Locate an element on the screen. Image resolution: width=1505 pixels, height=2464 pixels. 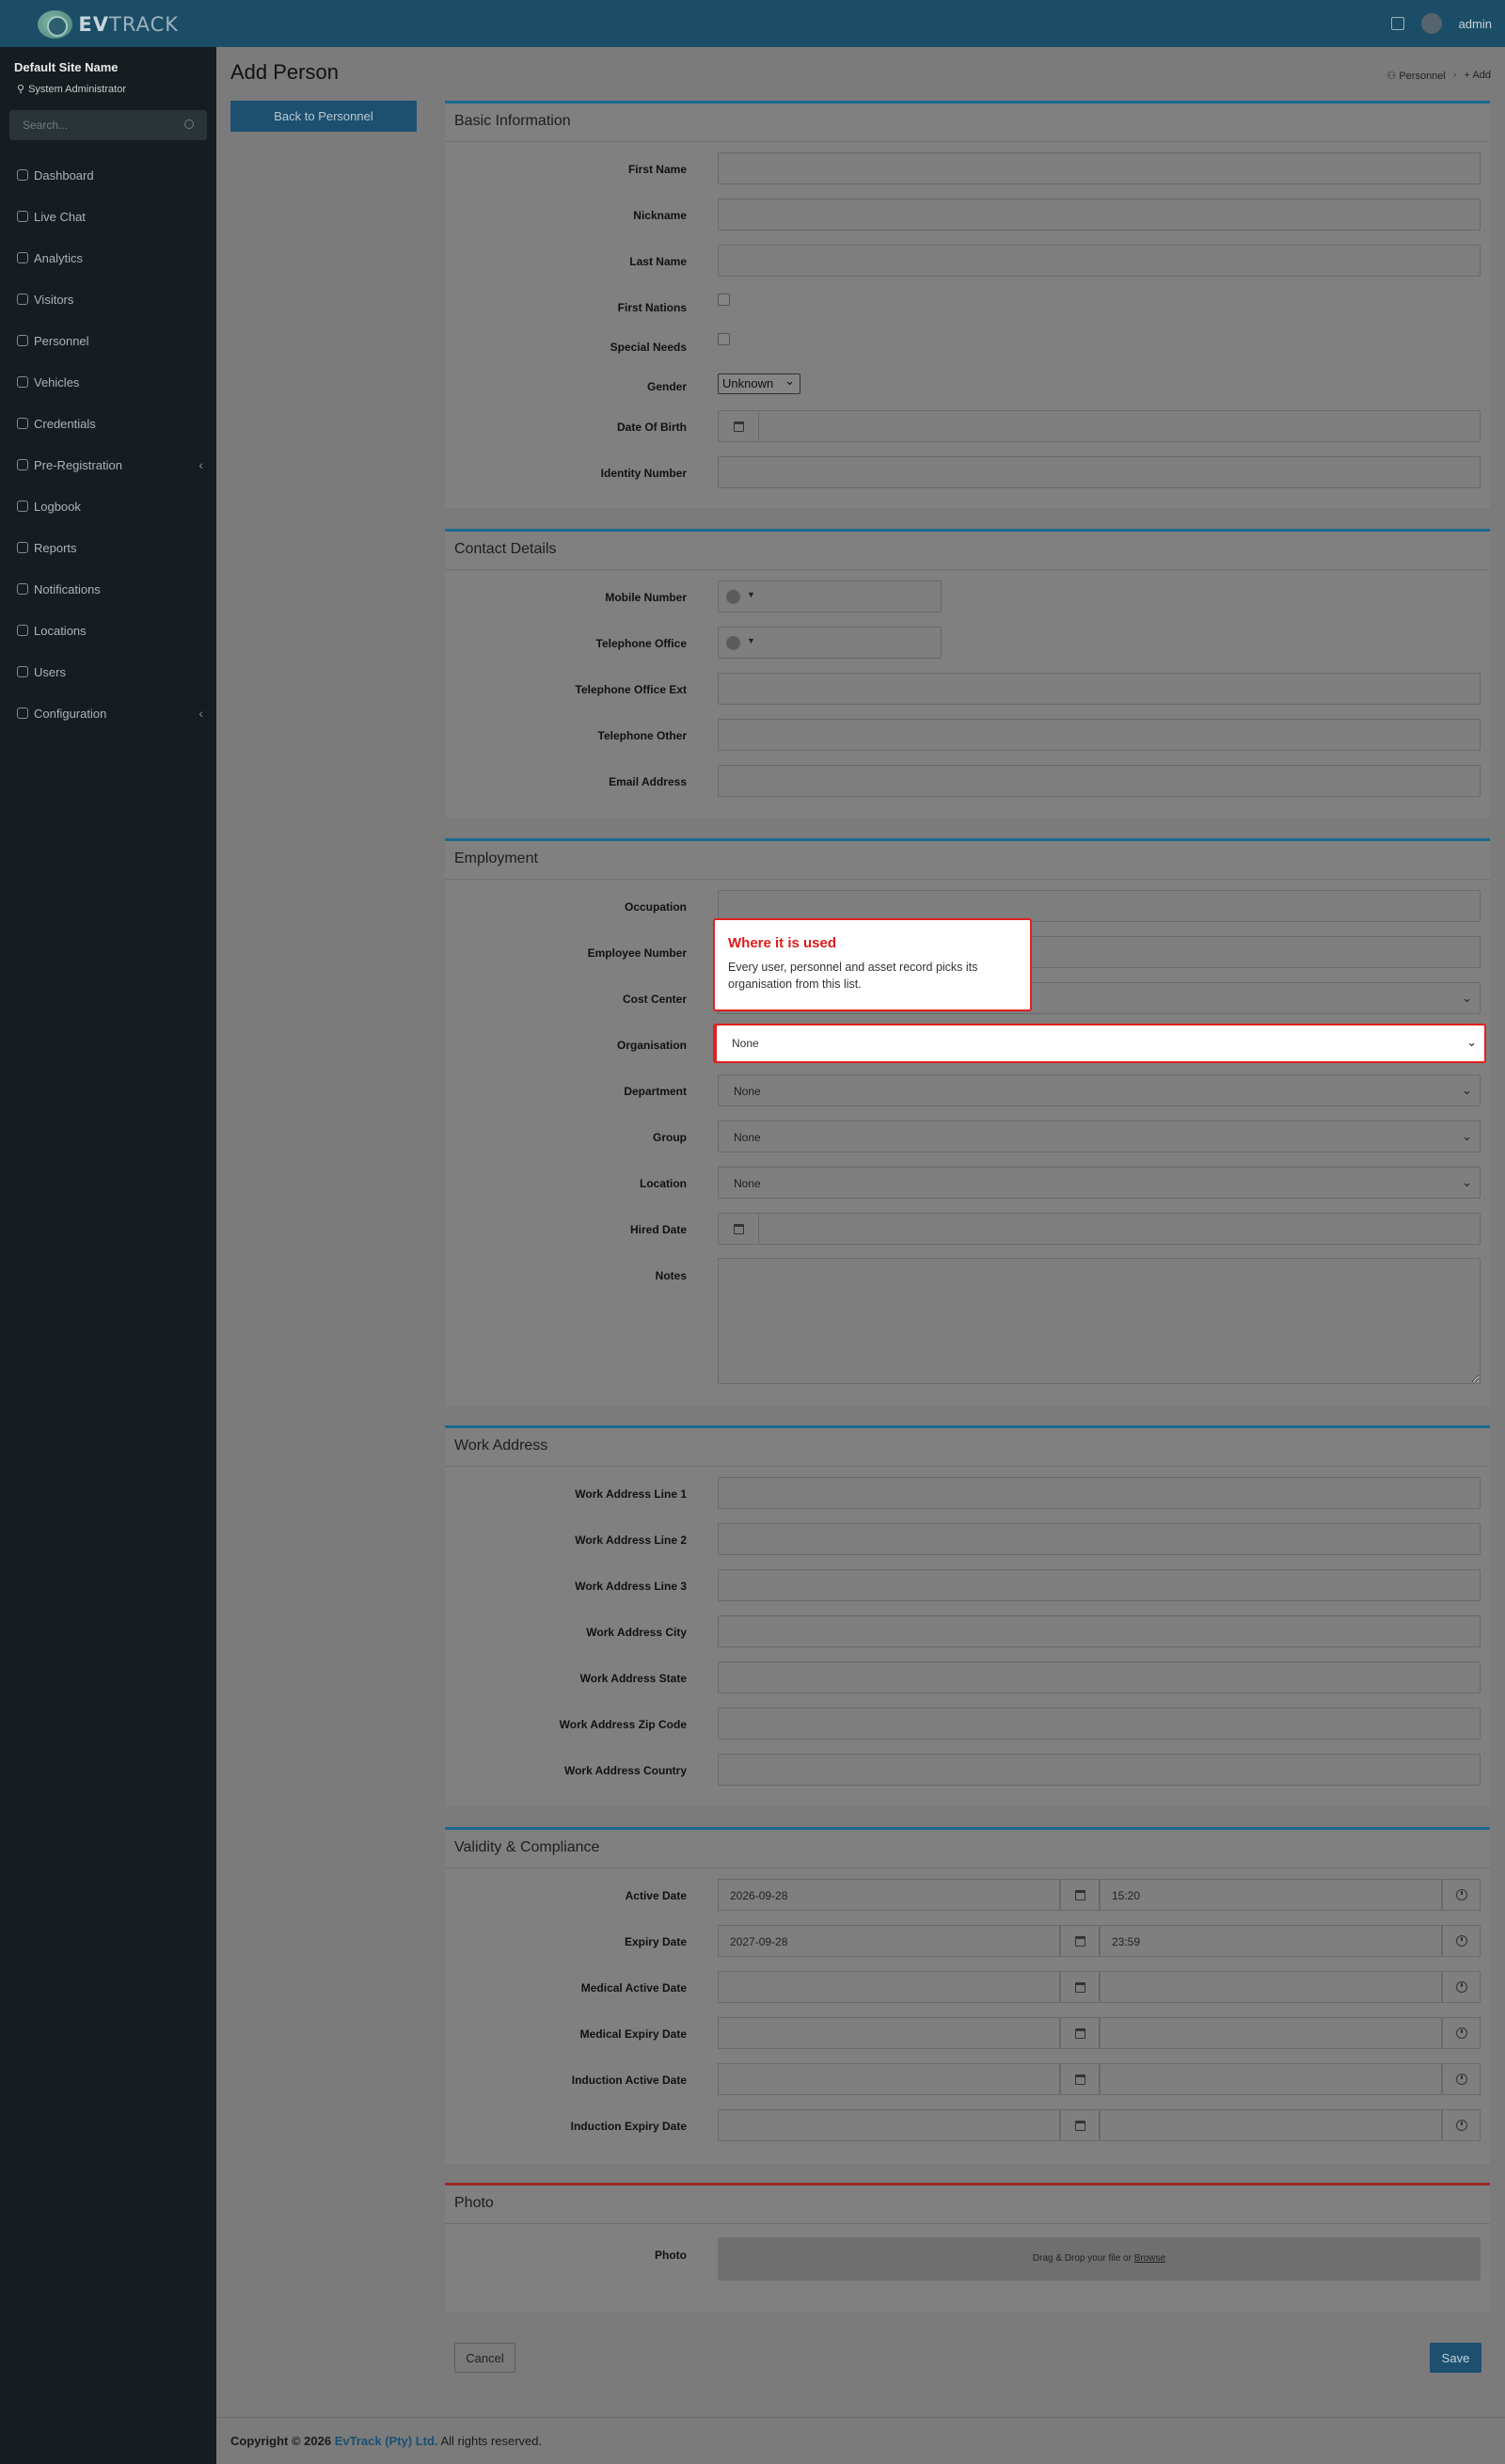
gender-select: Unknown is located at coordinates (759, 383).